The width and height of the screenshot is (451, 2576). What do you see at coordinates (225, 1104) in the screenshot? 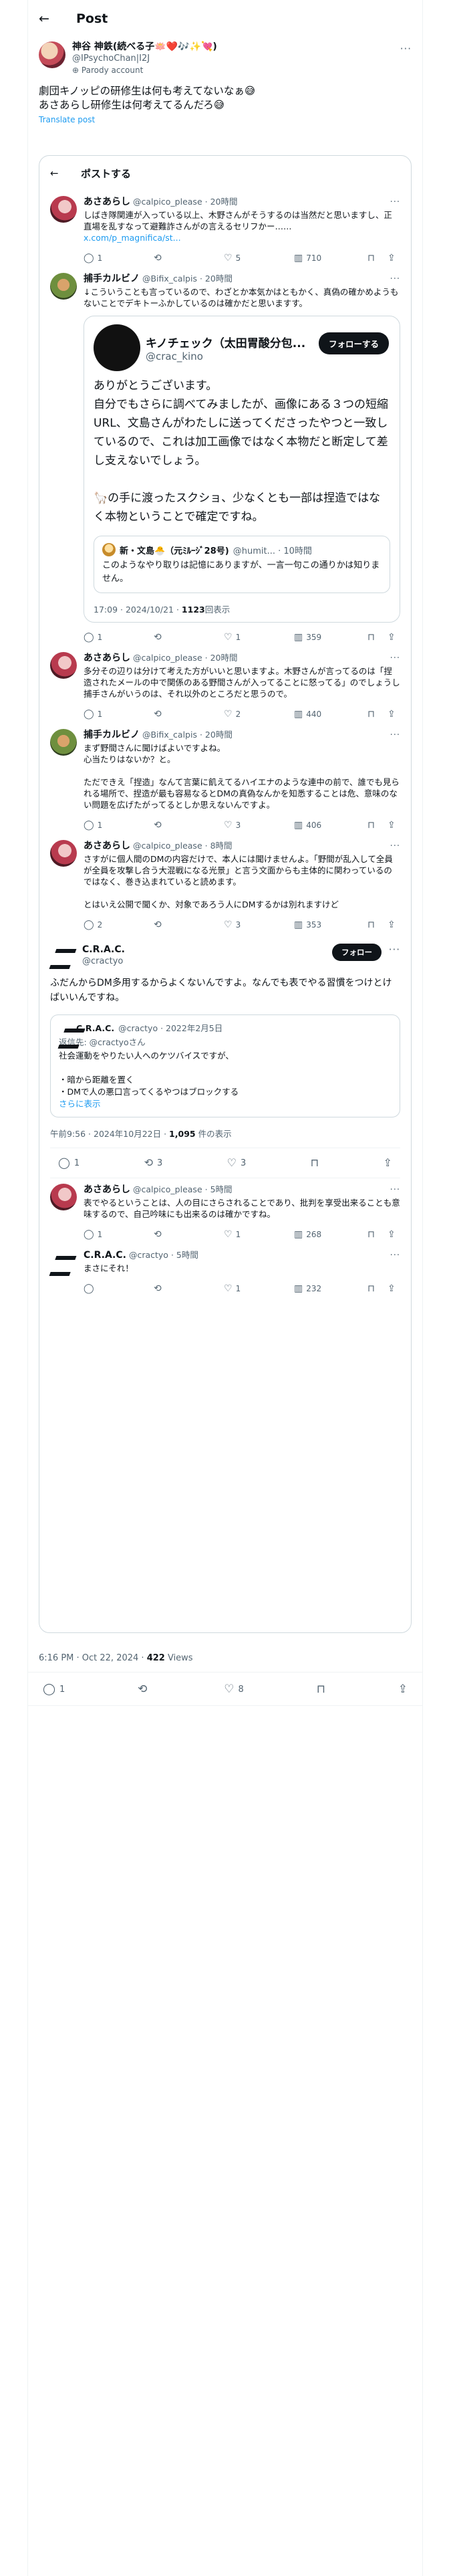
I see `show-more-link: さらに表示` at bounding box center [225, 1104].